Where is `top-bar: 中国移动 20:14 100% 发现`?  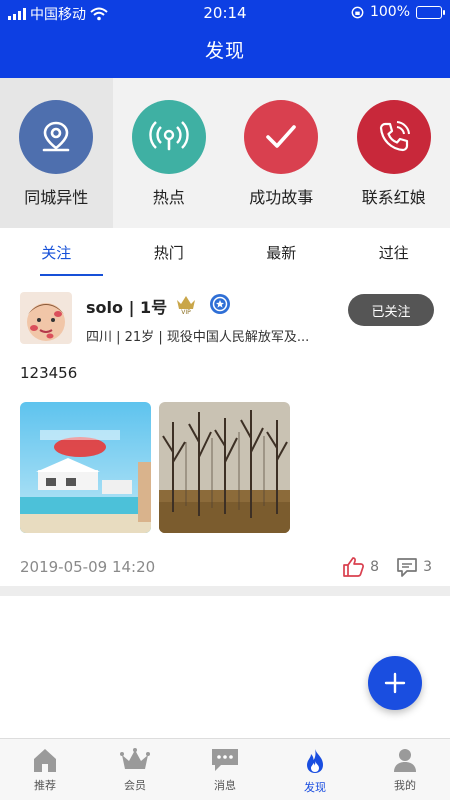
top-bar: 中国移动 20:14 100% 发现 is located at coordinates (225, 39).